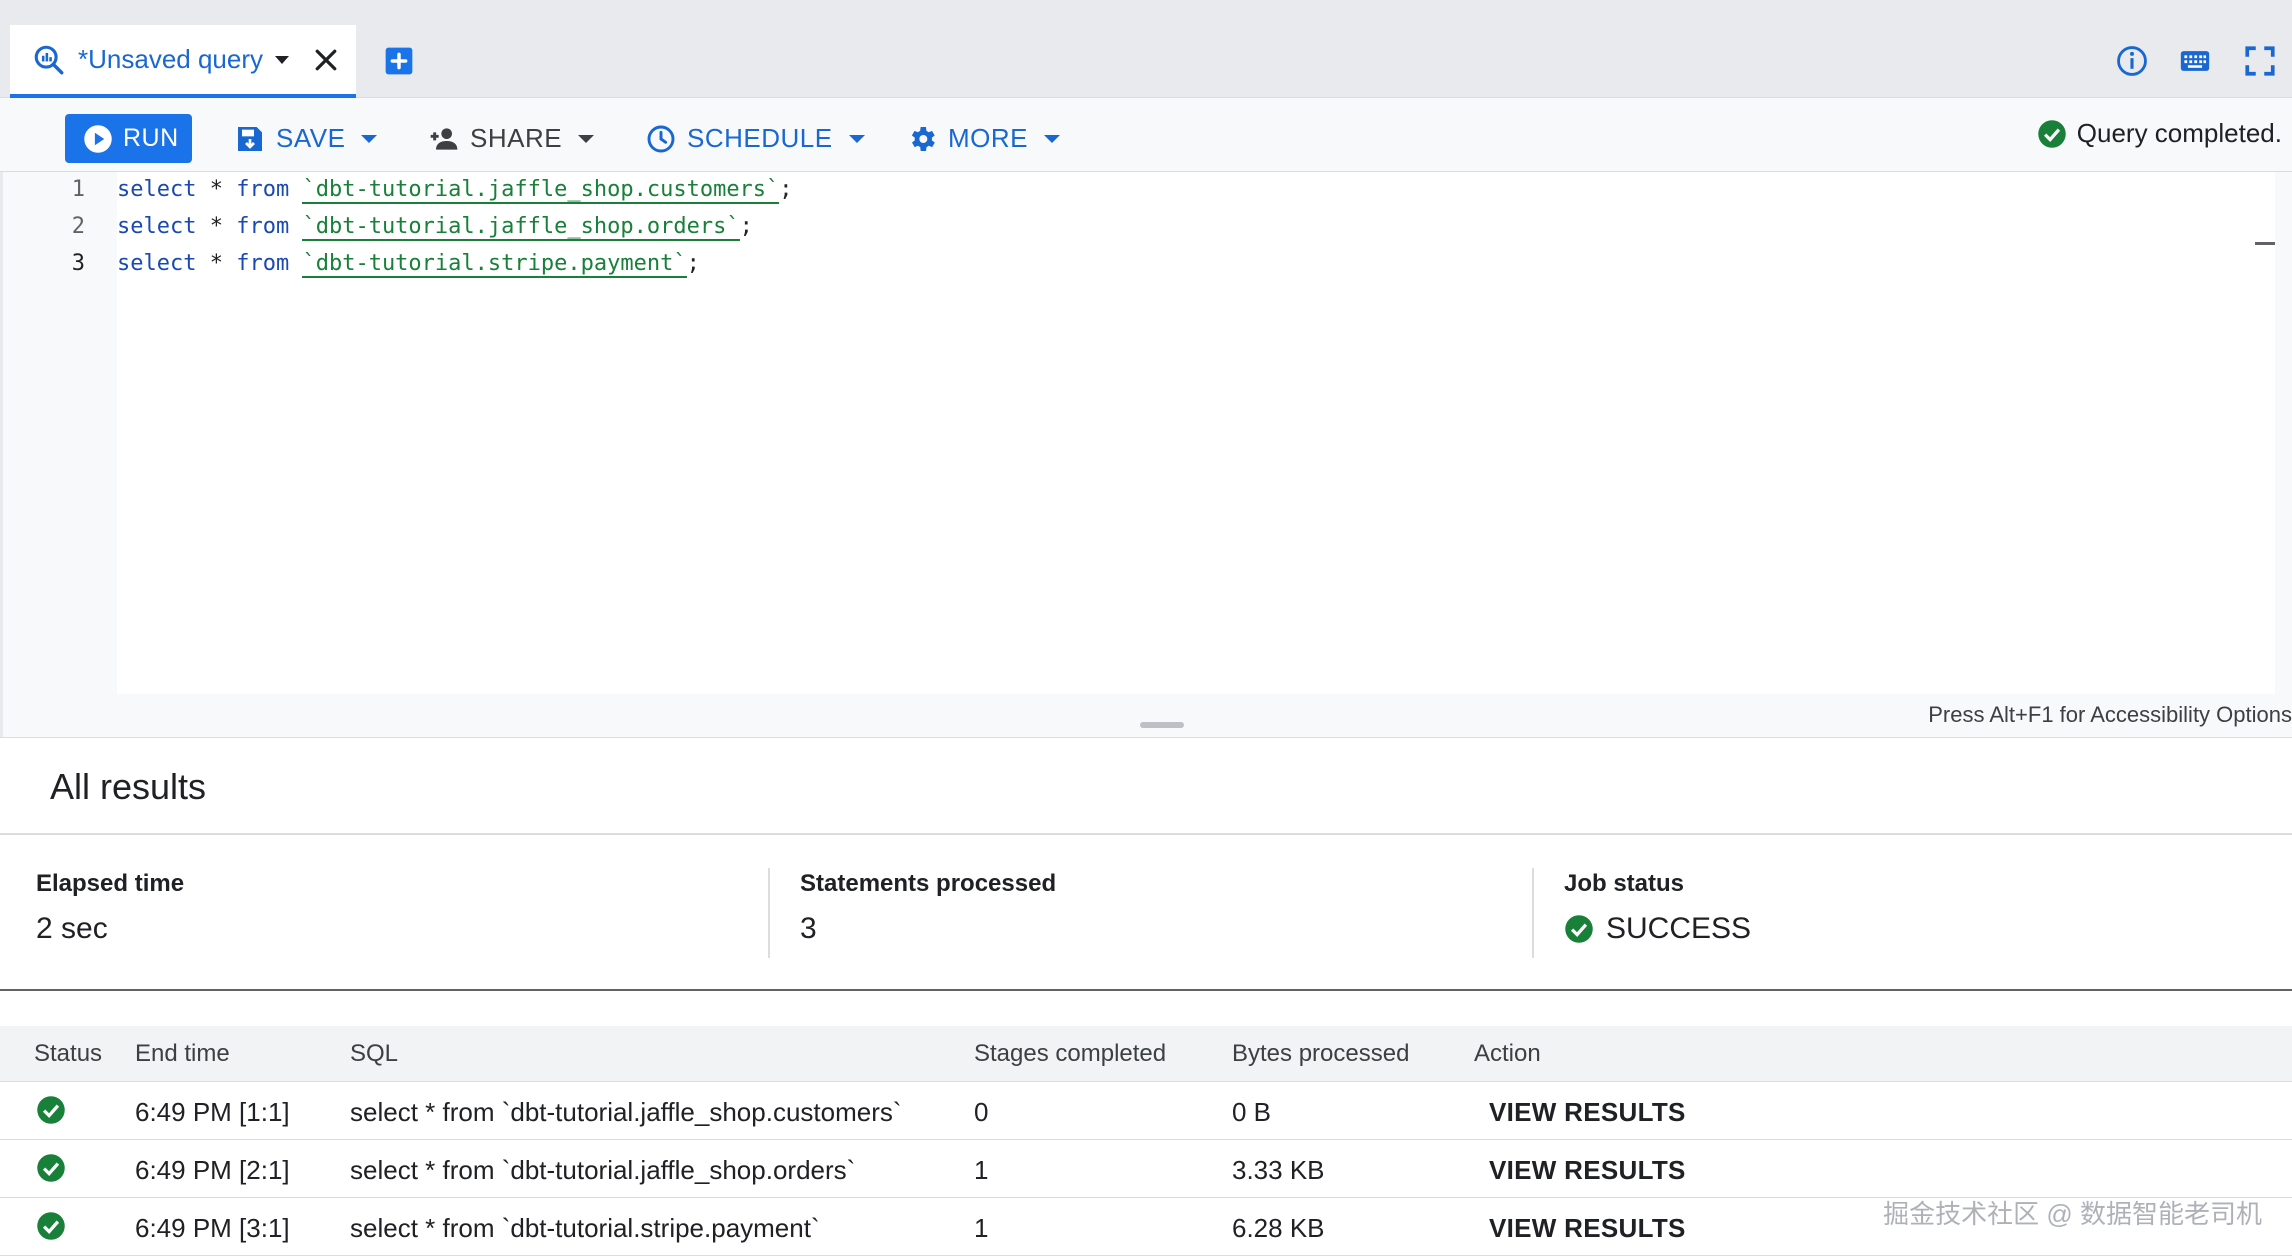 The width and height of the screenshot is (2292, 1259). I want to click on end-time-cell: 6:49 PM [2:1], so click(212, 1170).